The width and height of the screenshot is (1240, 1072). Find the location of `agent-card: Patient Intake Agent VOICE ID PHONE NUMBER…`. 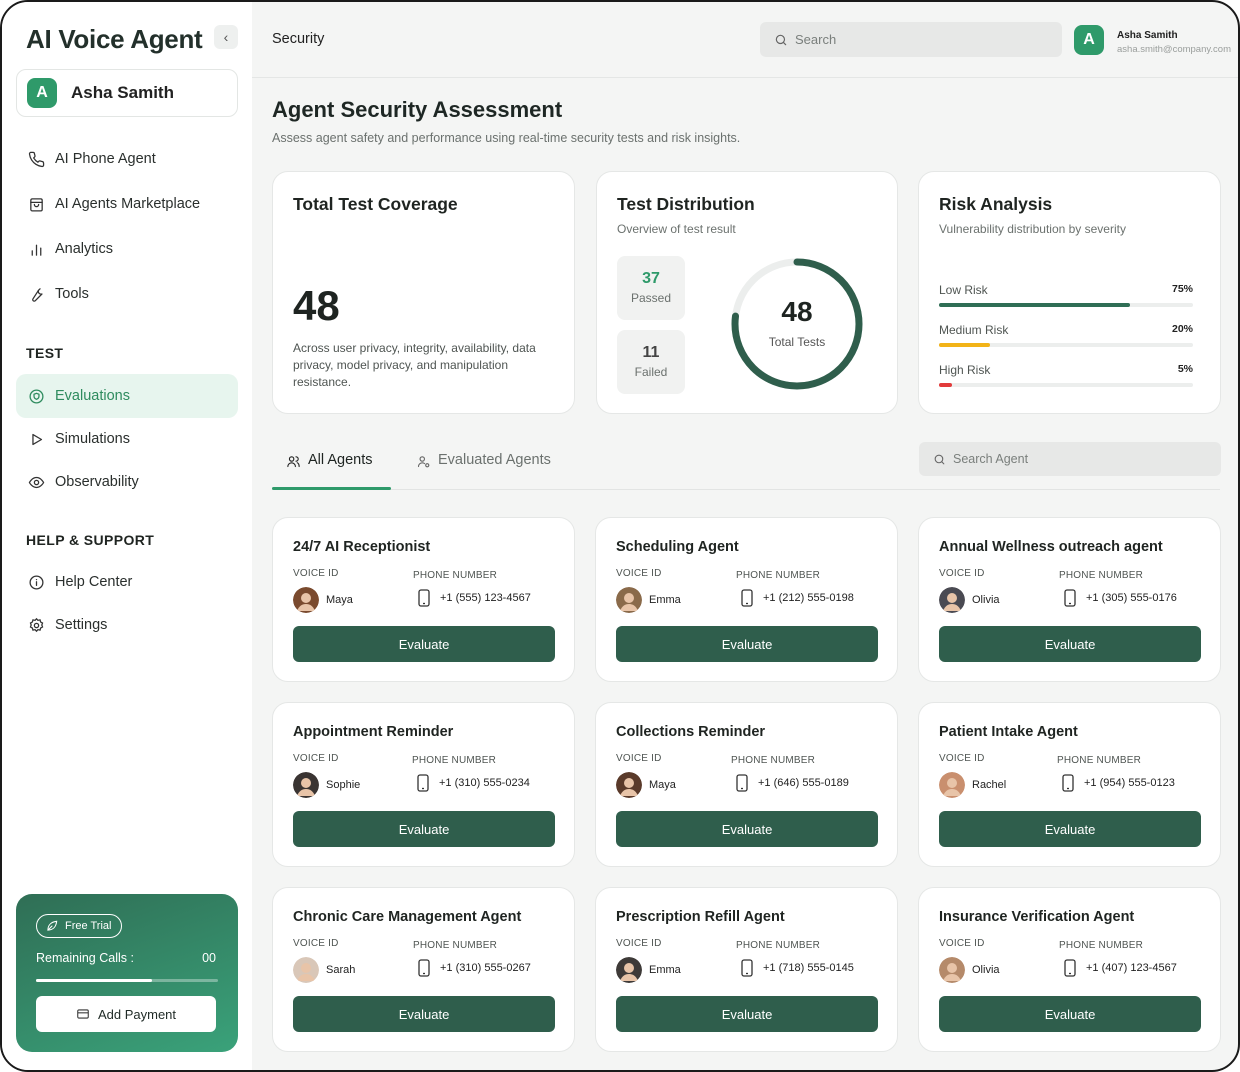

agent-card: Patient Intake Agent VOICE ID PHONE NUMBER… is located at coordinates (1069, 784).